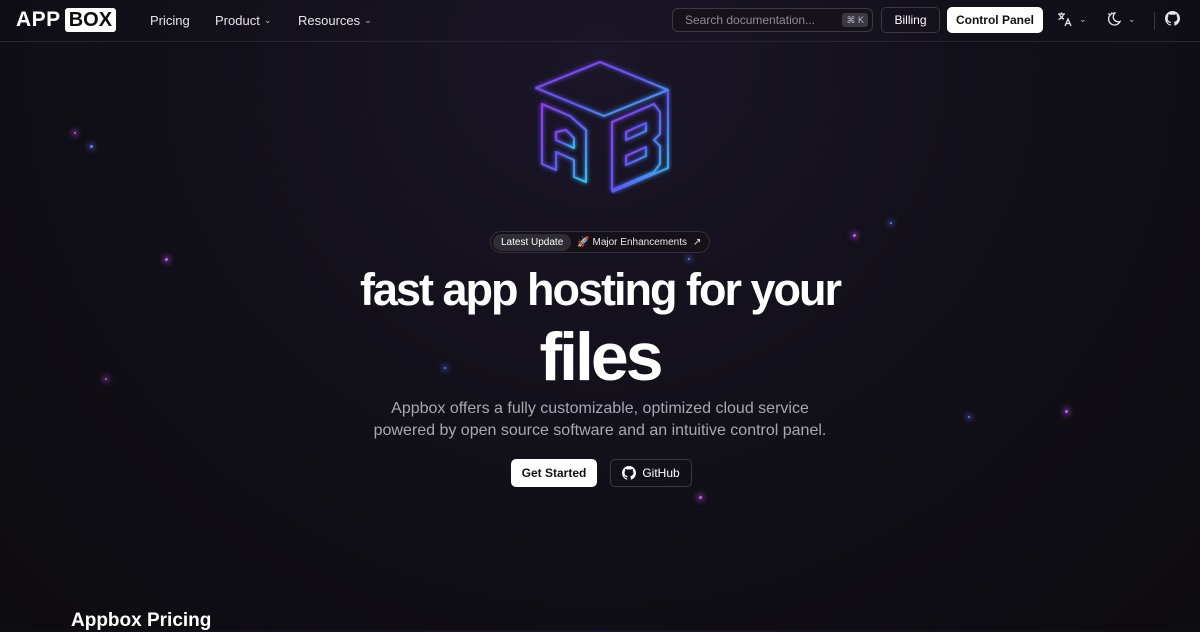 The width and height of the screenshot is (1200, 632). I want to click on hero-title-line-2: files, so click(601, 357).